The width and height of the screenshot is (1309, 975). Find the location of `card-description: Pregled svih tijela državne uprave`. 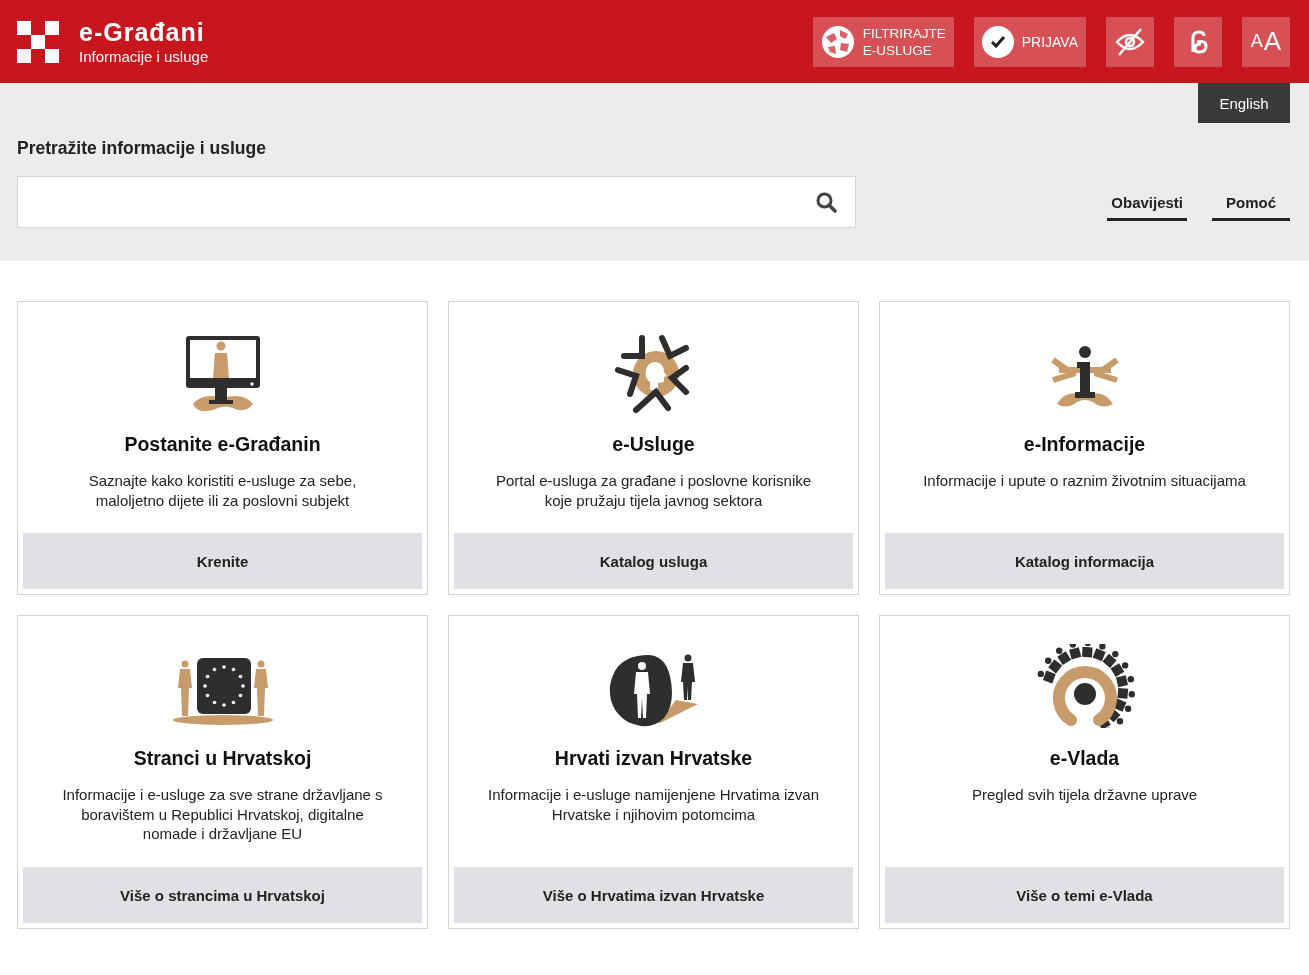

card-description: Pregled svih tijela državne uprave is located at coordinates (1084, 795).